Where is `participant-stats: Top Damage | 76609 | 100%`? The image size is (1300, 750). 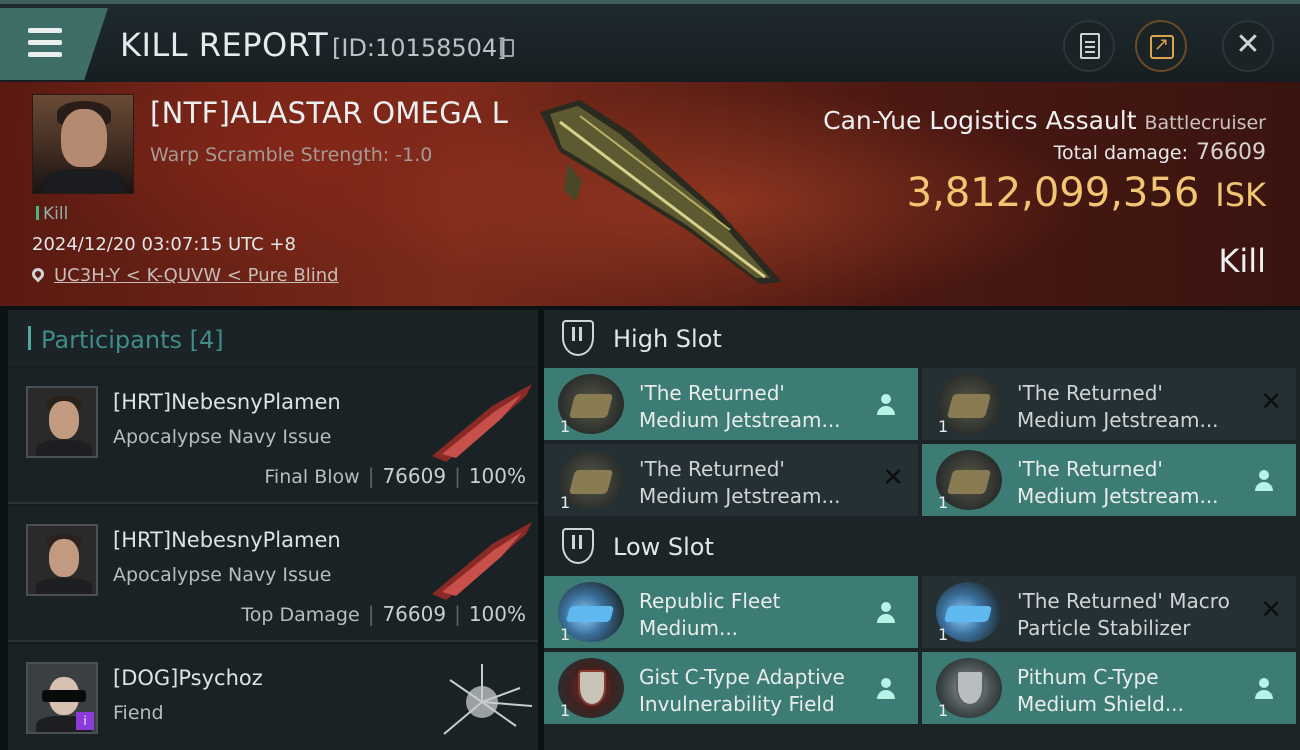 participant-stats: Top Damage | 76609 | 100% is located at coordinates (383, 614).